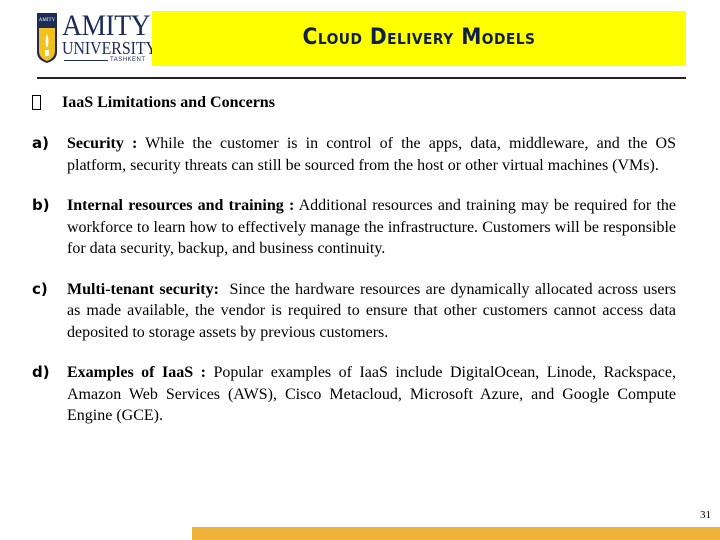 The height and width of the screenshot is (540, 720). What do you see at coordinates (47, 20) in the screenshot?
I see `svg-text: AMITY` at bounding box center [47, 20].